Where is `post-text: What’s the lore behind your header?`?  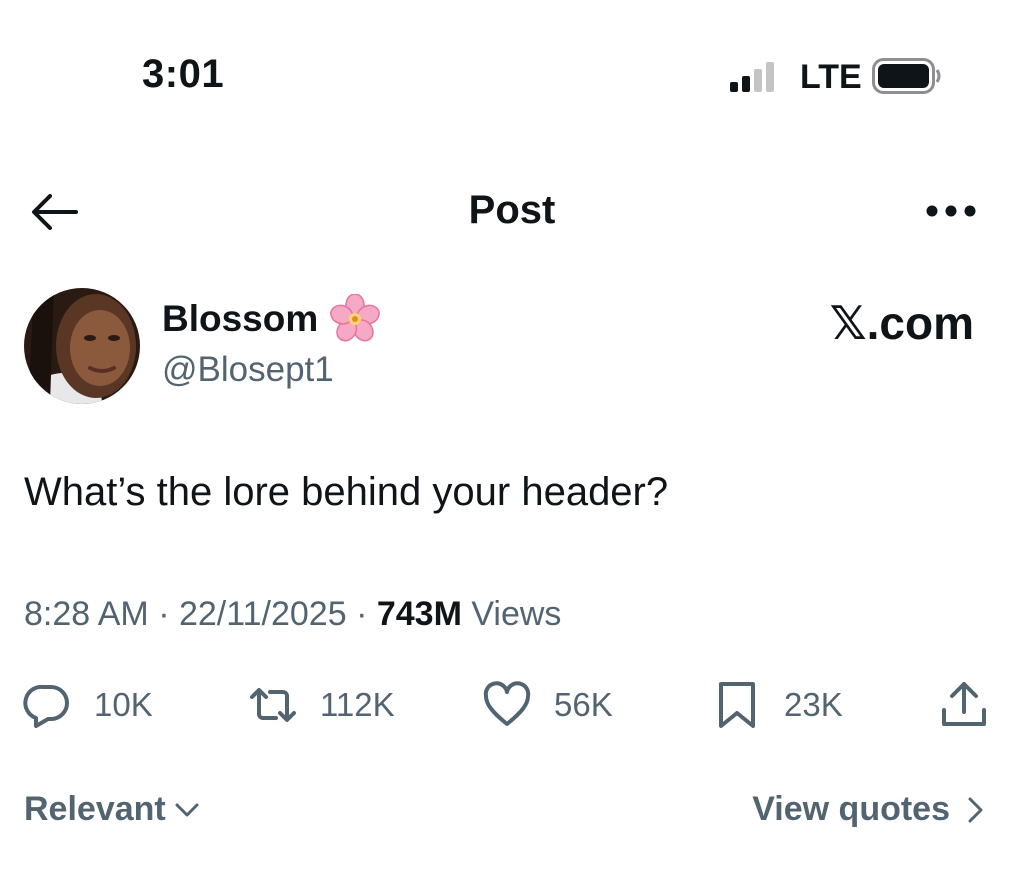 post-text: What’s the lore behind your header? is located at coordinates (346, 492).